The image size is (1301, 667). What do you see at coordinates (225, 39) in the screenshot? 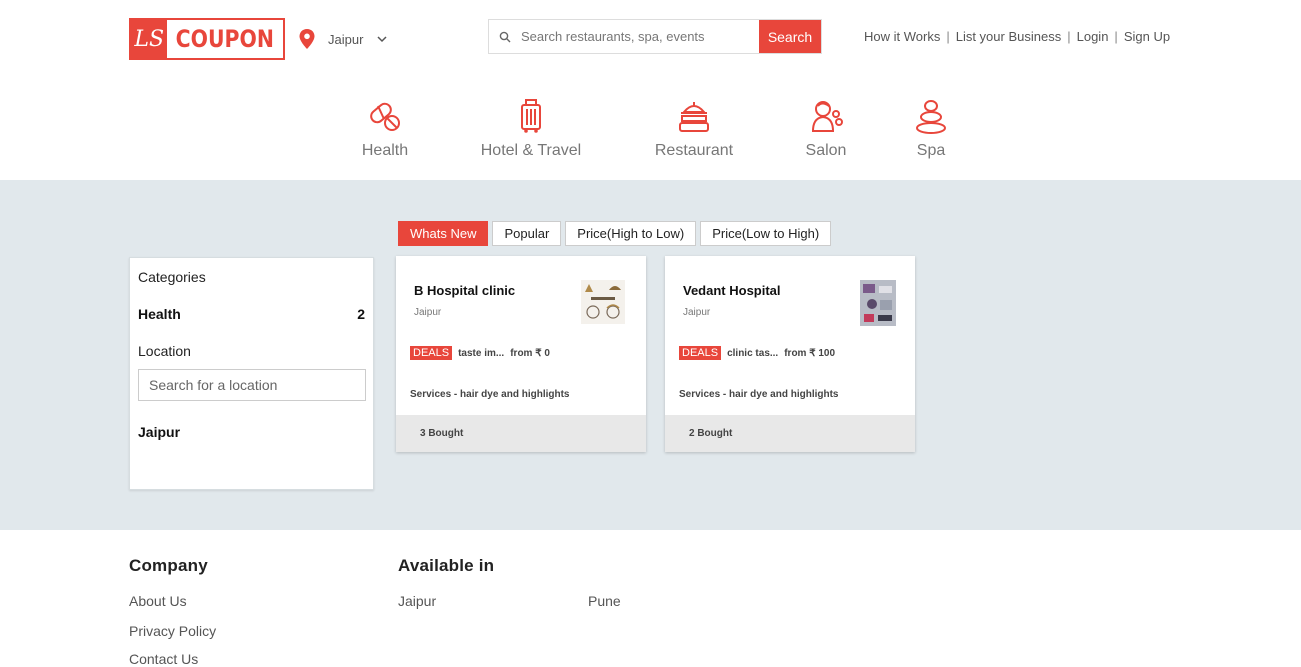
I see `logo-text: COUPON` at bounding box center [225, 39].